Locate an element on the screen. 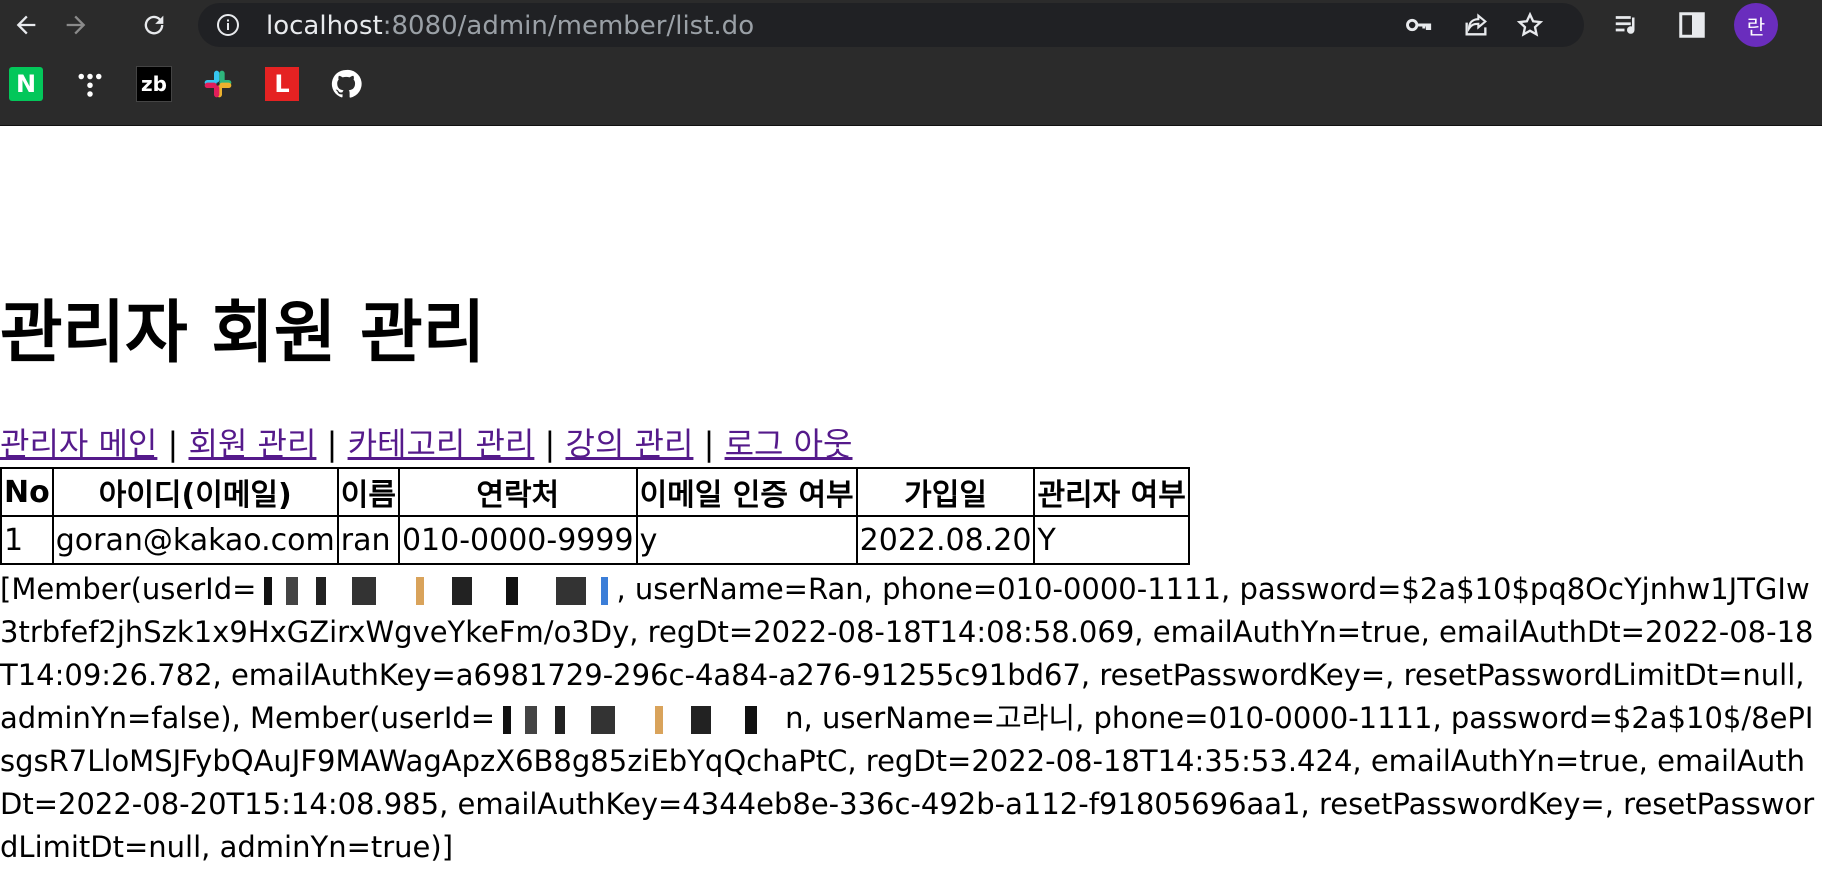 The image size is (1822, 869). dump-text-1: [Member(userId= is located at coordinates (128, 589).